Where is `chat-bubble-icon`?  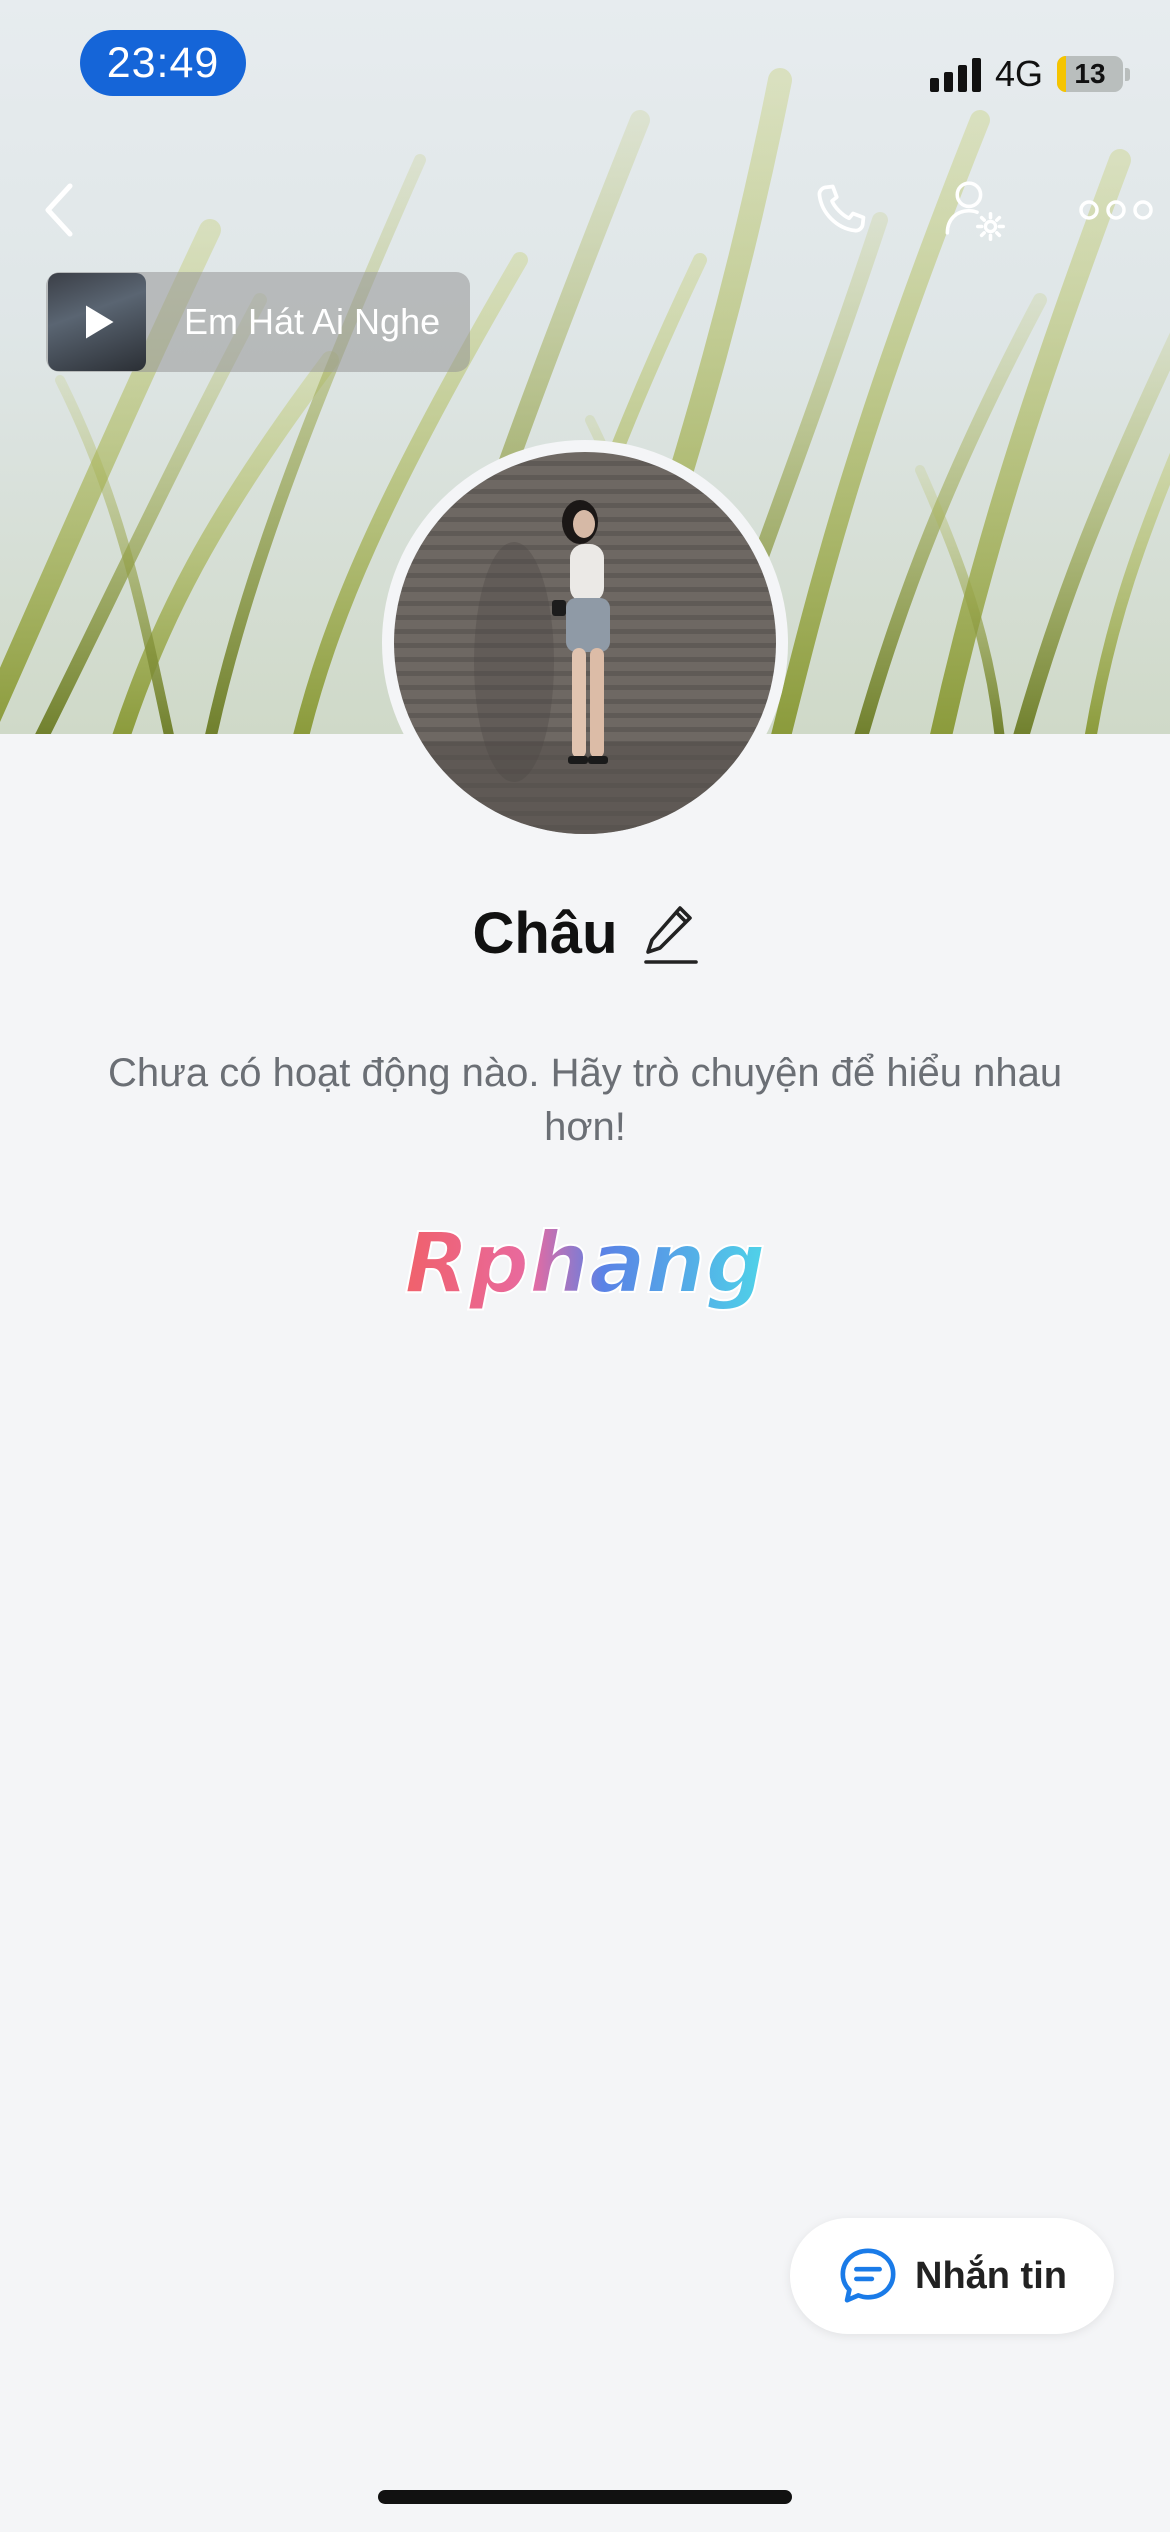
chat-bubble-icon is located at coordinates (868, 2275).